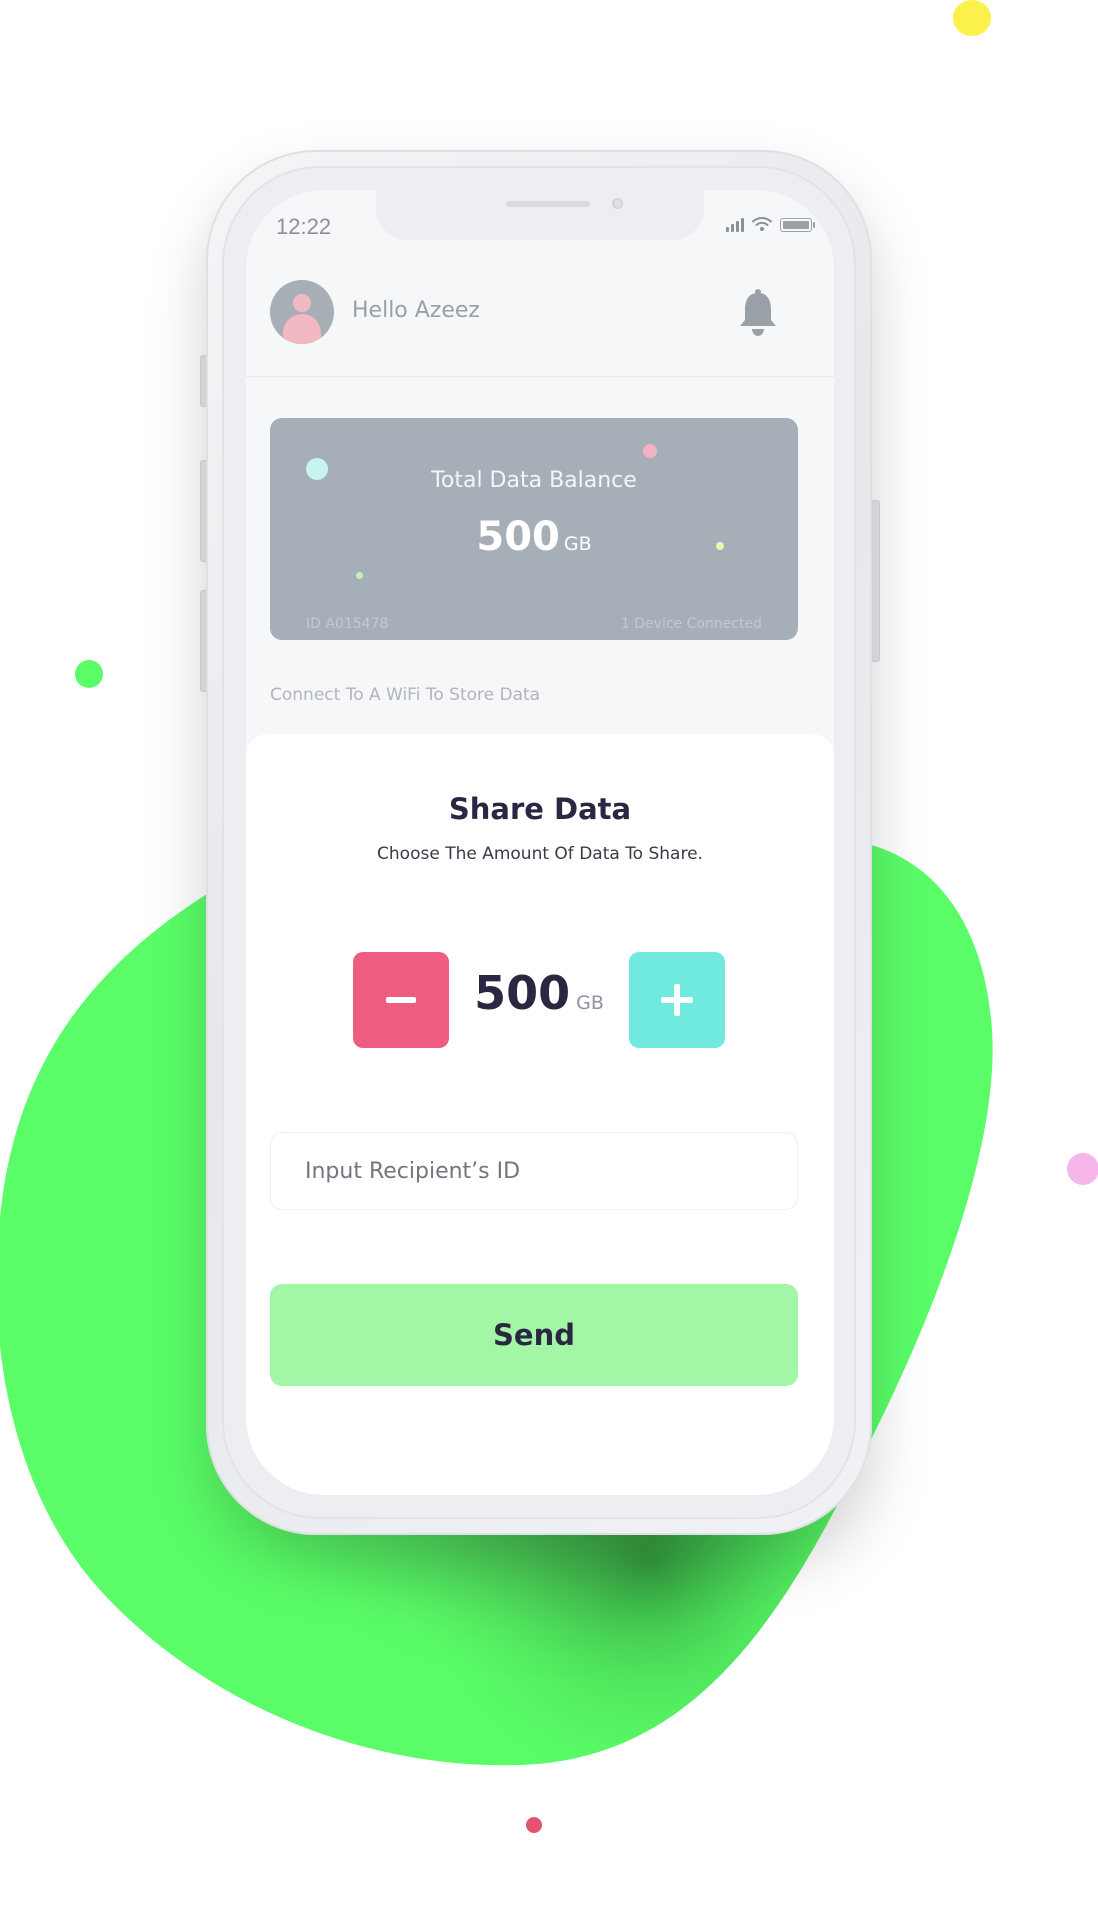 The image size is (1098, 1914). I want to click on minus-icon, so click(401, 1000).